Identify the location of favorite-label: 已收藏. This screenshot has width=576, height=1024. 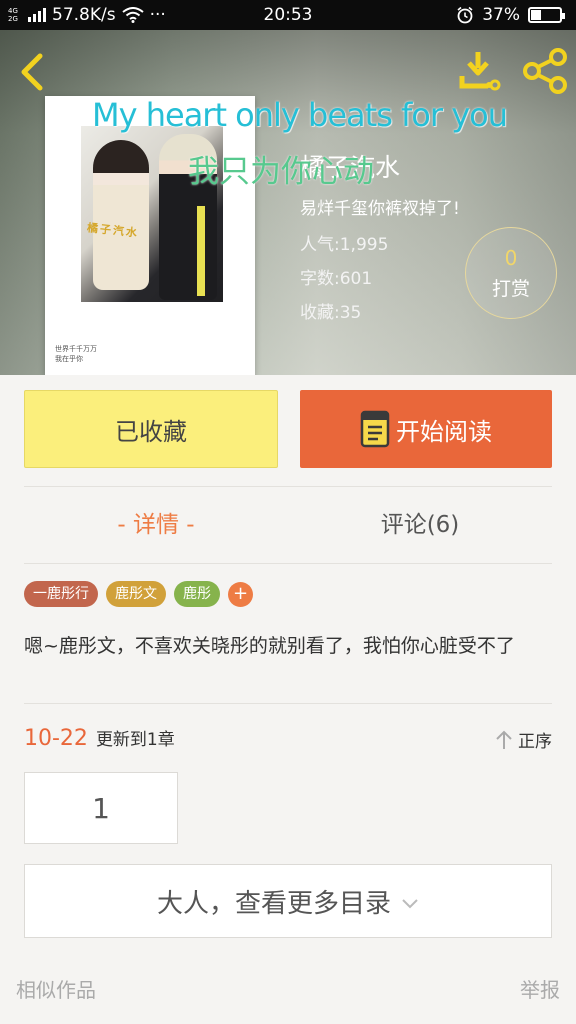
(151, 431).